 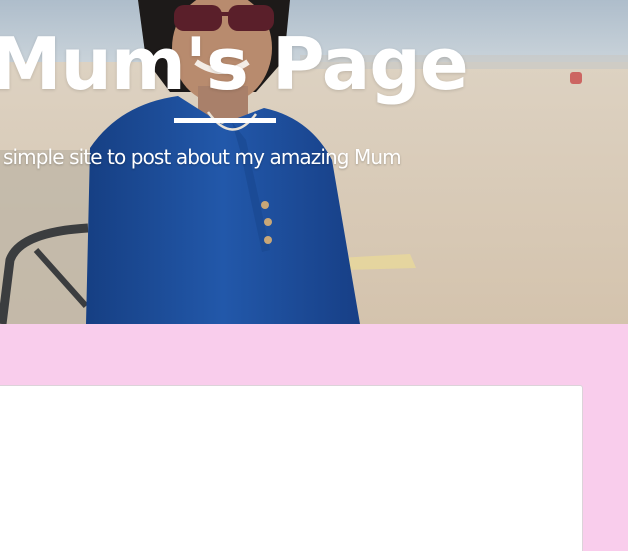 What do you see at coordinates (225, 120) in the screenshot?
I see `title-divider` at bounding box center [225, 120].